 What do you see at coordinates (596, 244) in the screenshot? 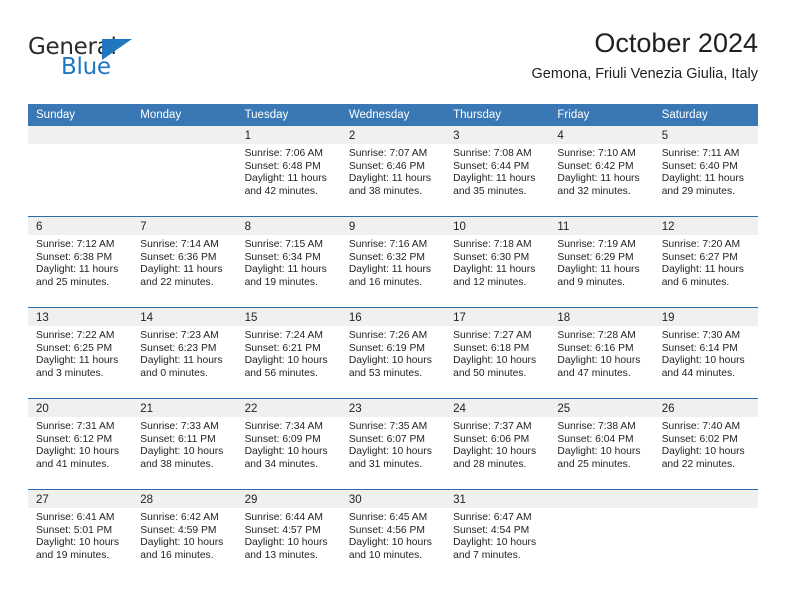
I see `sunrise-time: Sunrise: 7:19 AM` at bounding box center [596, 244].